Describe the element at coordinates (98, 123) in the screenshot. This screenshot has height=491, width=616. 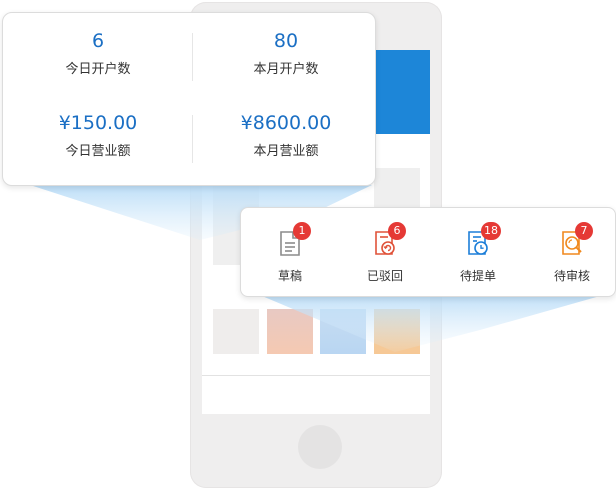
I see `stat-value: ¥150.00` at that location.